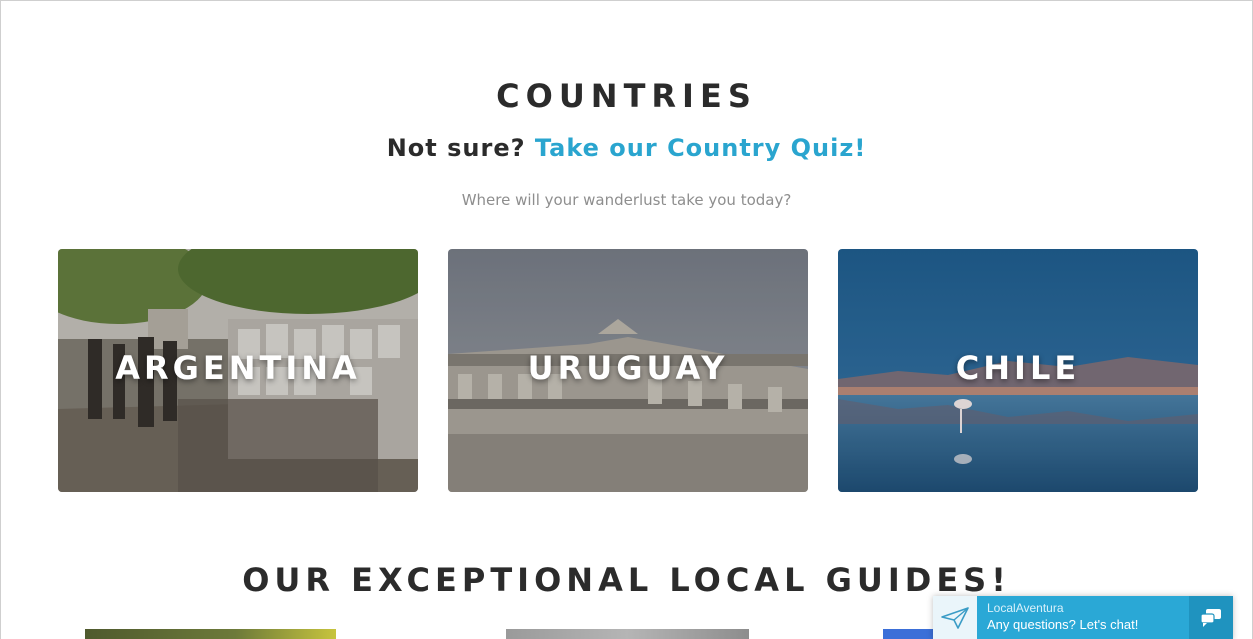 Image resolution: width=1253 pixels, height=639 pixels. I want to click on chat-text: LocalAventura Any questions? Let's chat!, so click(1083, 617).